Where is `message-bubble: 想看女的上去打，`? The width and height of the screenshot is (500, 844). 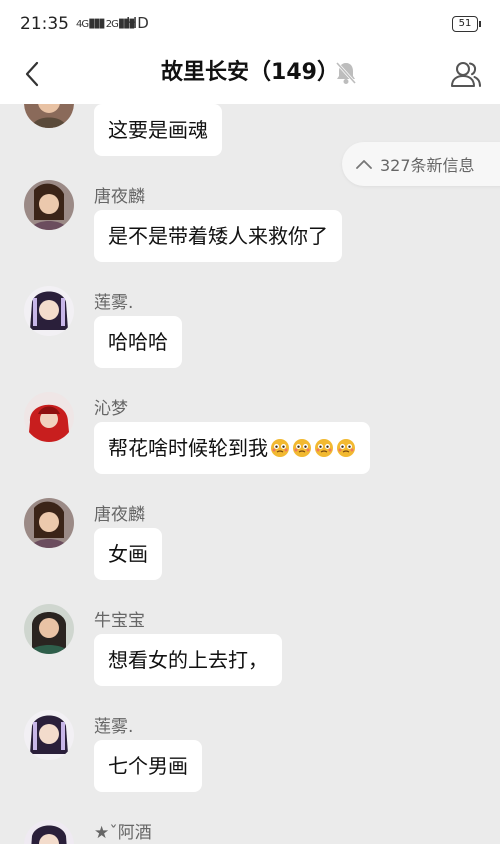 message-bubble: 想看女的上去打， is located at coordinates (188, 660).